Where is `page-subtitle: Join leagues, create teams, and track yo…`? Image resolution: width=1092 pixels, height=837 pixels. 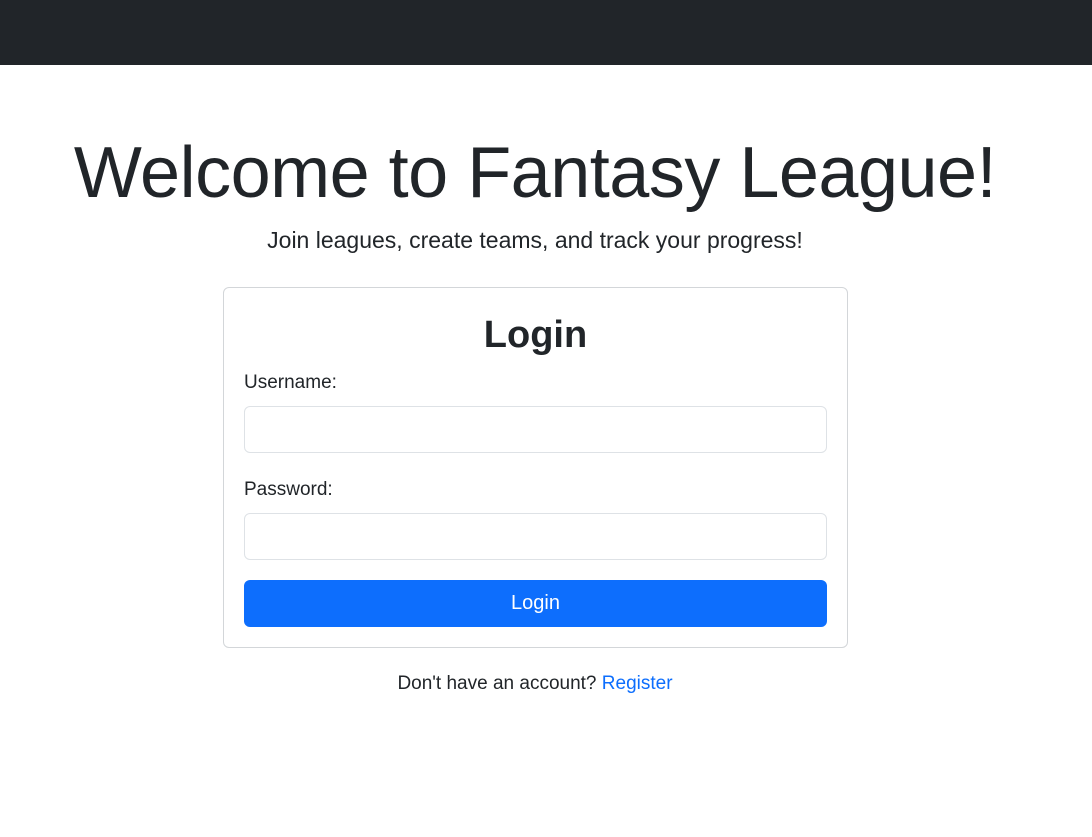 page-subtitle: Join leagues, create teams, and track yo… is located at coordinates (535, 240).